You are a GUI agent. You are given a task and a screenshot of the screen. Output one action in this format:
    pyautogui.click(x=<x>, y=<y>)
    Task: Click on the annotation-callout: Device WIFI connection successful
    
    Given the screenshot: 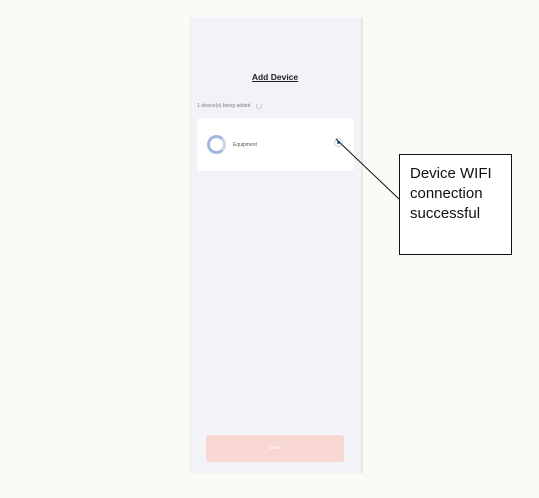 What is the action you would take?
    pyautogui.click(x=455, y=204)
    